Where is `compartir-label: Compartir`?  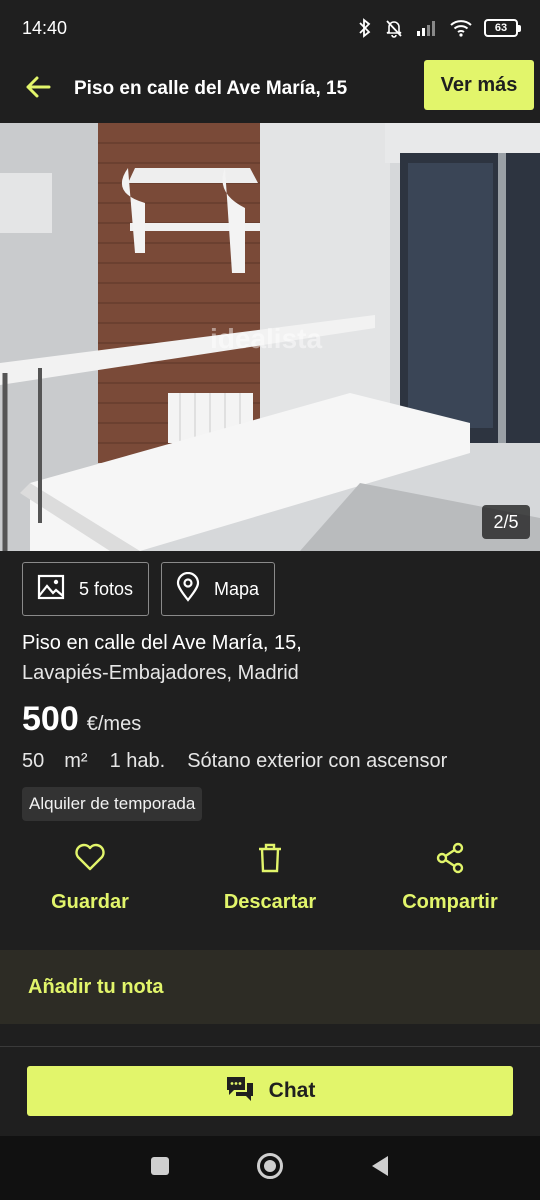
compartir-label: Compartir is located at coordinates (450, 902).